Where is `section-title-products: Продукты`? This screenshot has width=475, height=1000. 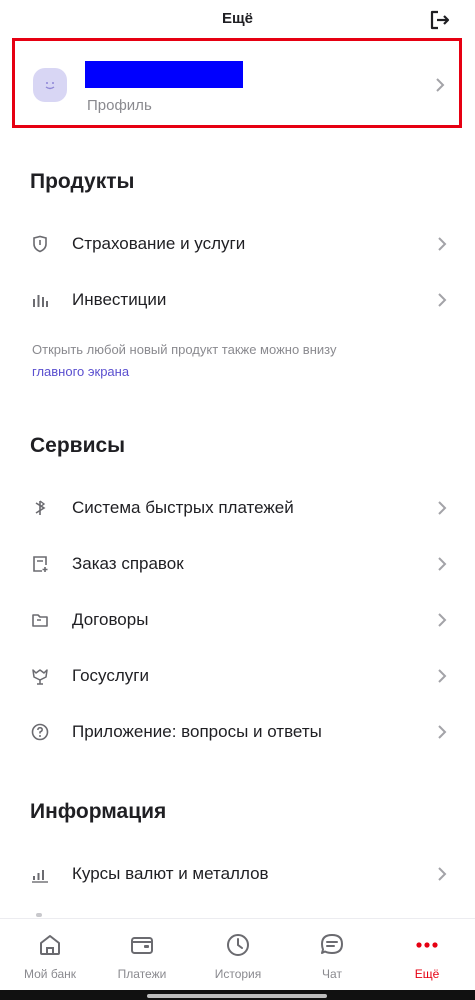 section-title-products: Продукты is located at coordinates (82, 181).